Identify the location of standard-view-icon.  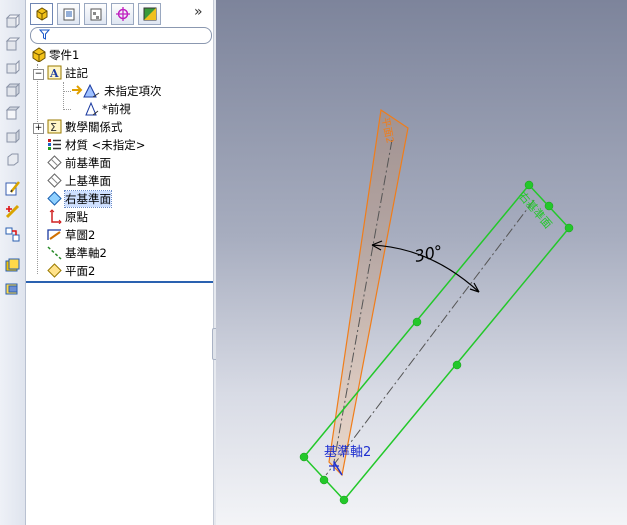
(12, 21).